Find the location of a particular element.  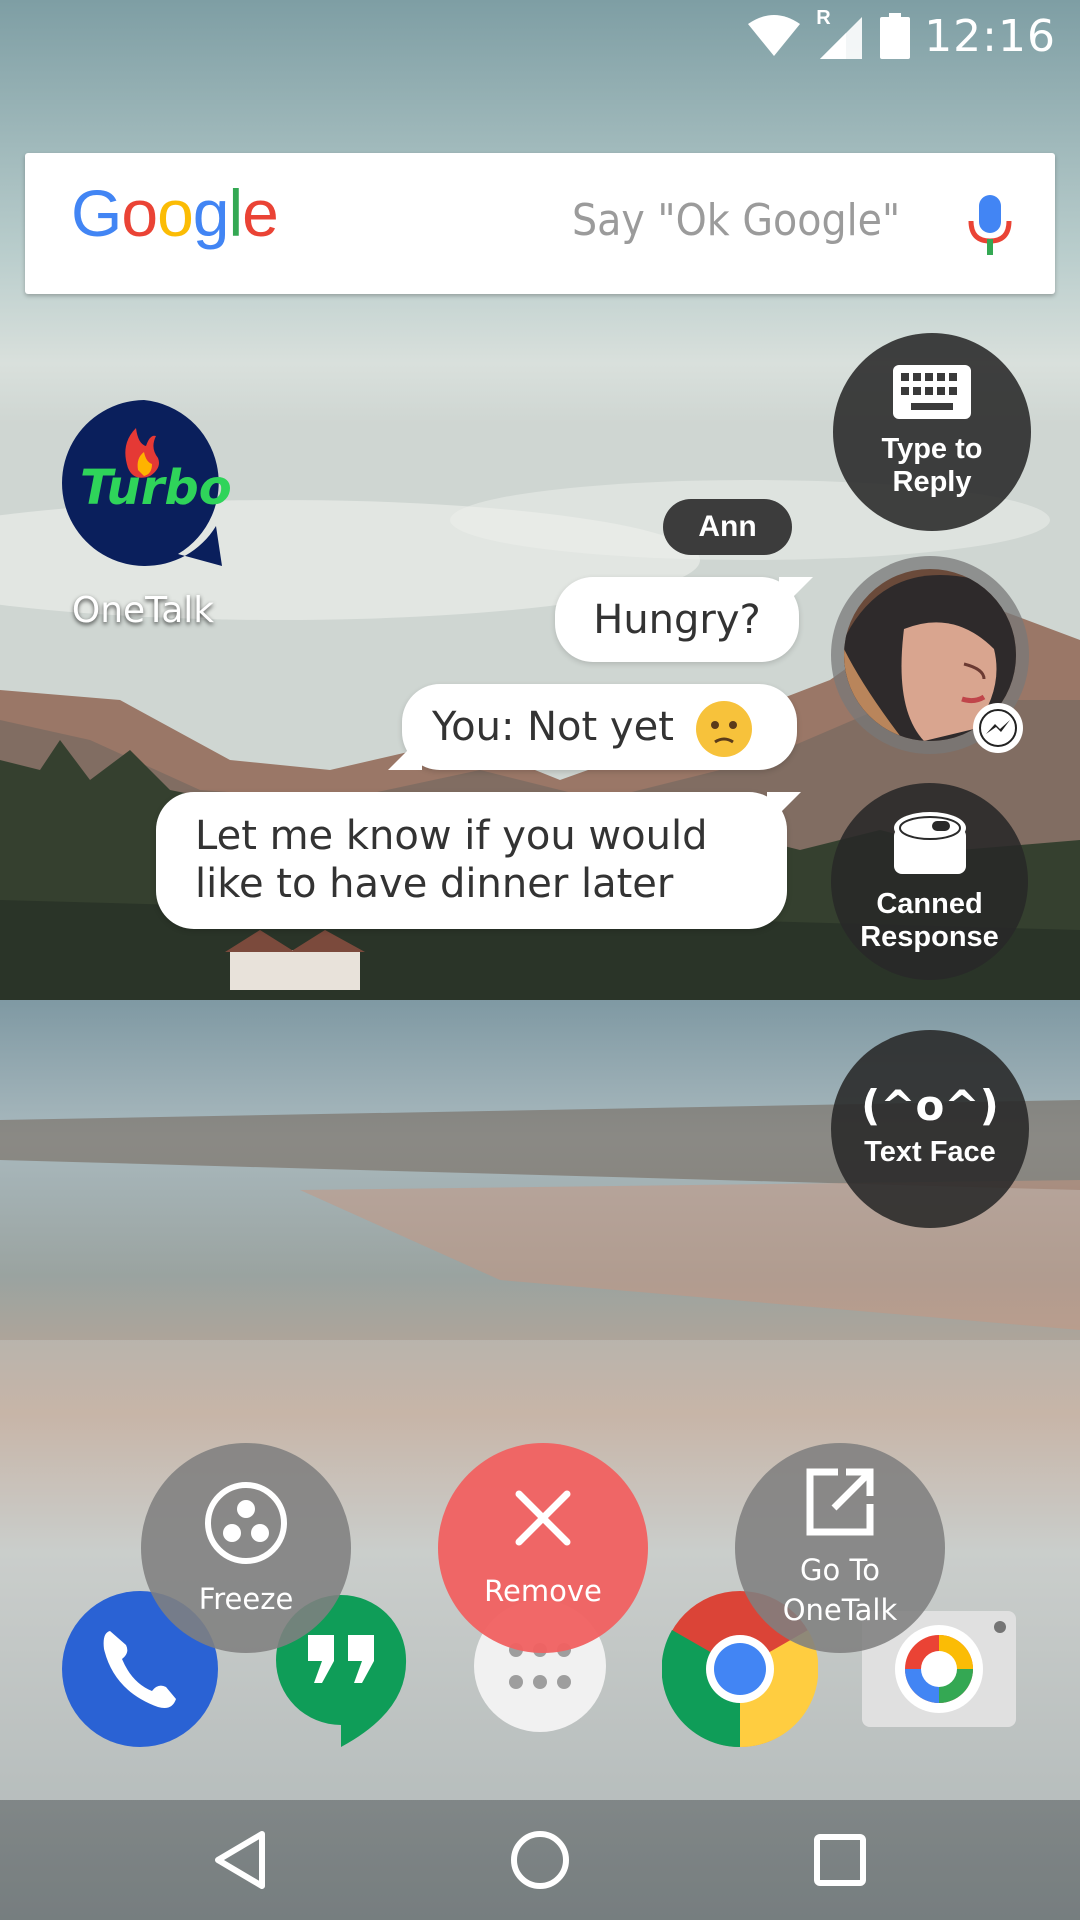

mic-icon is located at coordinates (990, 225).